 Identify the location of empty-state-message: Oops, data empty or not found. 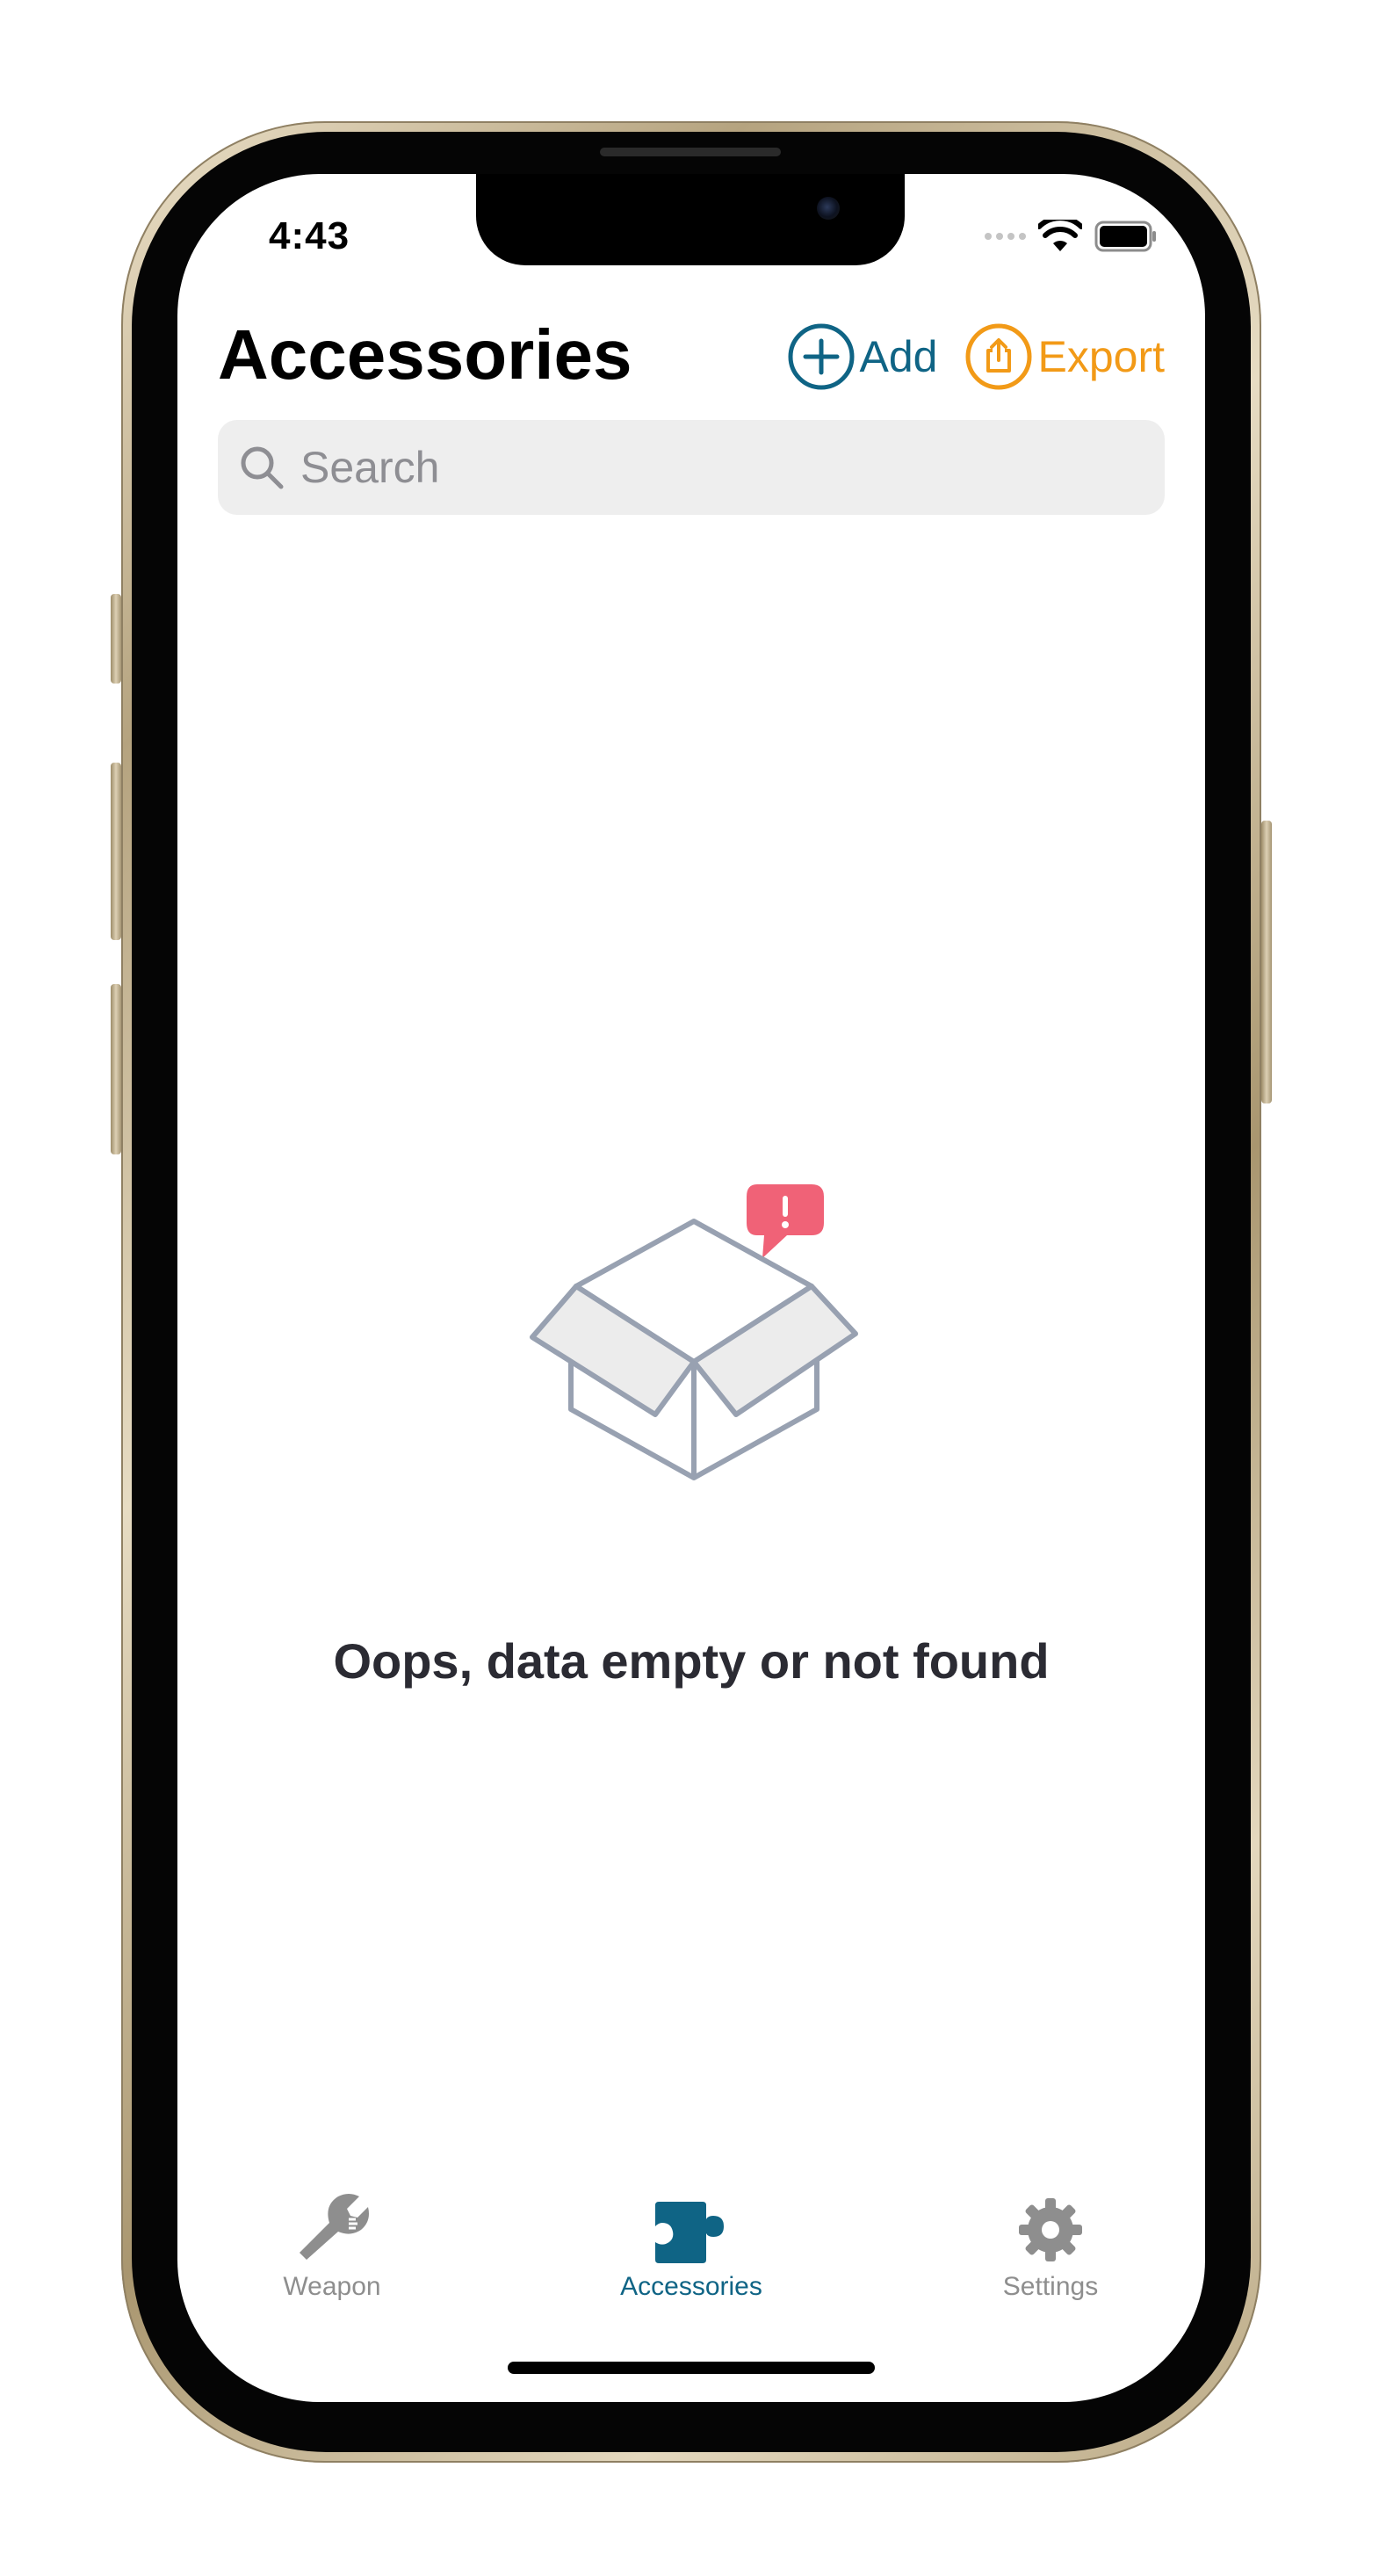
(691, 1661).